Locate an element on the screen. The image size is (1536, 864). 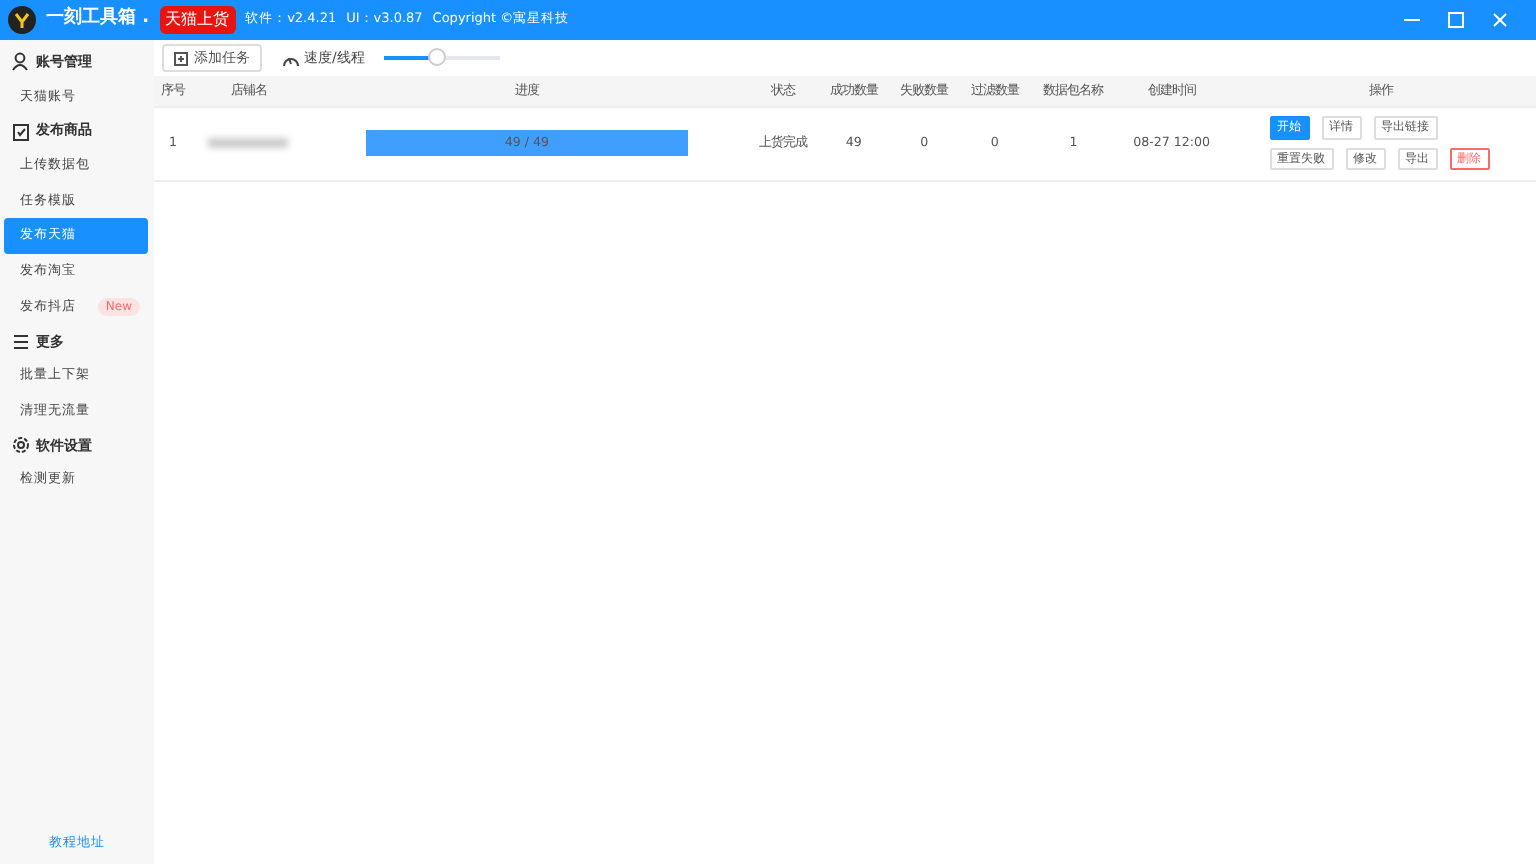
slider-thumb is located at coordinates (437, 57).